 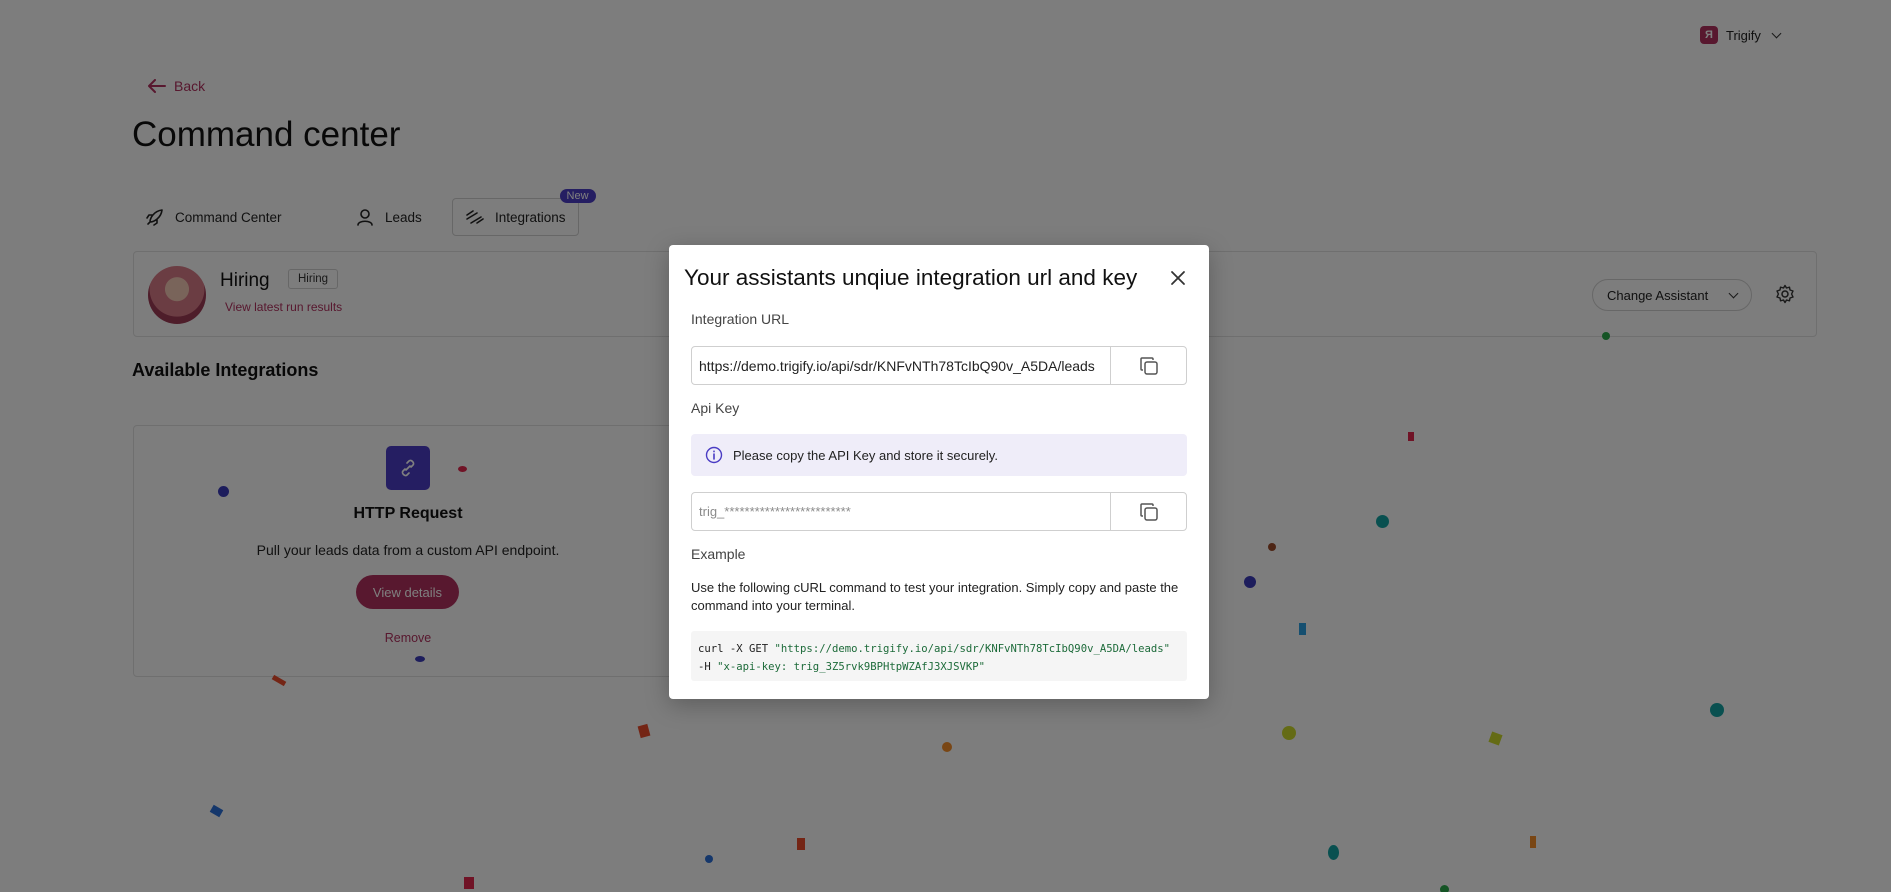 What do you see at coordinates (740, 319) in the screenshot?
I see `integration-url-label: Integration URL` at bounding box center [740, 319].